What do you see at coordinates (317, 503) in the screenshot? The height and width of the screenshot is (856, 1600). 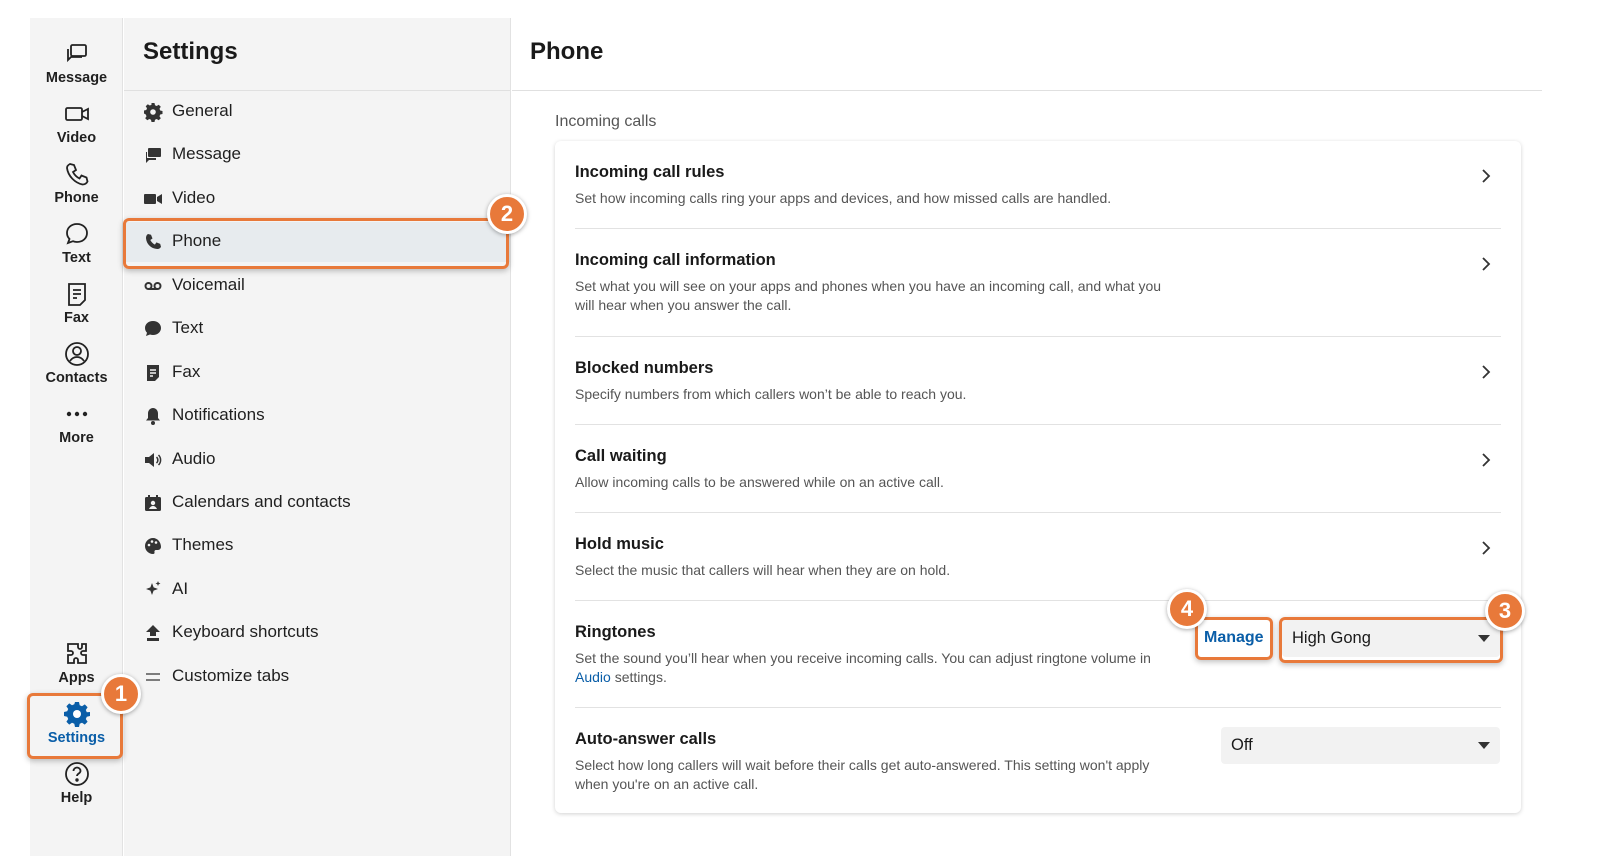 I see `settings-item-calendars: Calendars and contacts` at bounding box center [317, 503].